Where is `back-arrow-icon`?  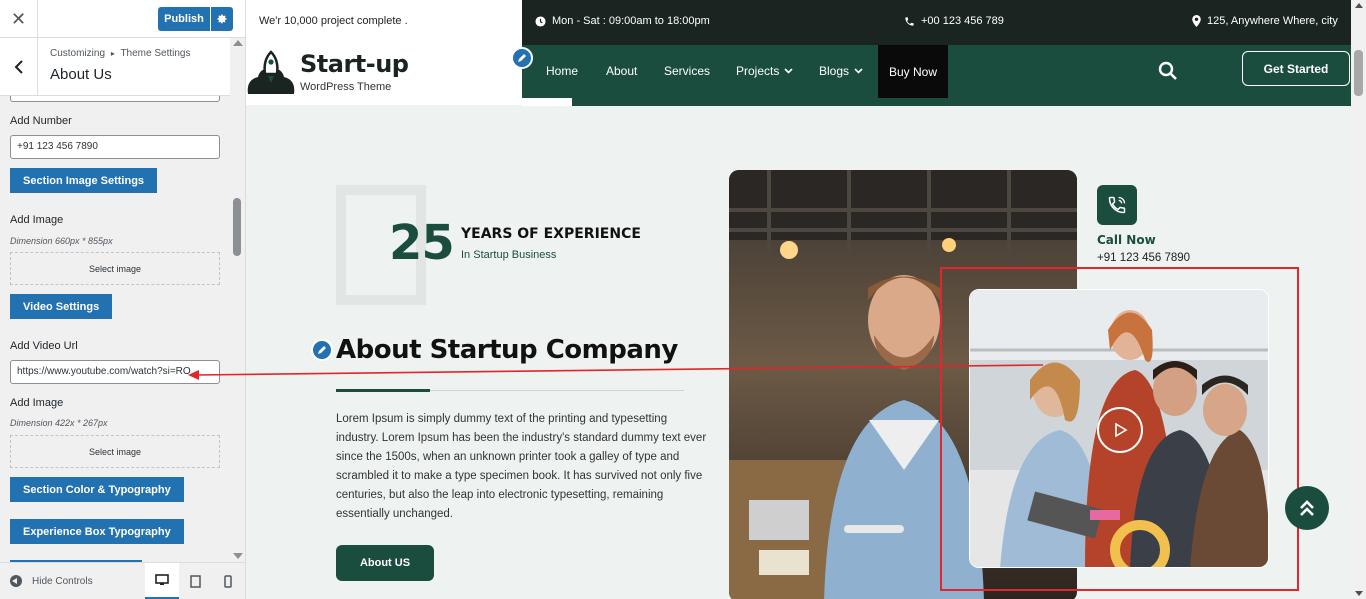 back-arrow-icon is located at coordinates (19, 67).